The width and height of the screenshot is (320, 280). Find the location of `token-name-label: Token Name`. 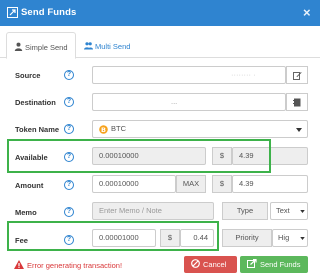

token-name-label: Token Name is located at coordinates (37, 129).